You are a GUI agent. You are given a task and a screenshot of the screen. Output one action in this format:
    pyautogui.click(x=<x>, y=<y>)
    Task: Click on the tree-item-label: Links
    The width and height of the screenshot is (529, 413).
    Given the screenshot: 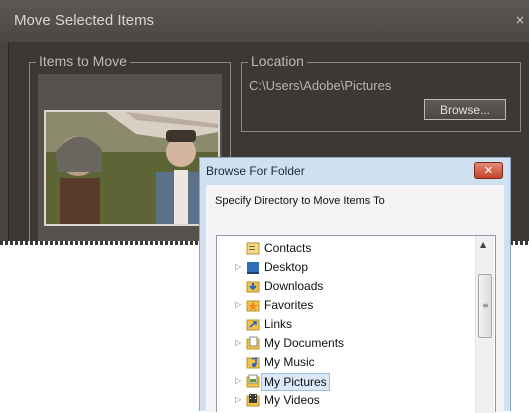 What is the action you would take?
    pyautogui.click(x=278, y=324)
    